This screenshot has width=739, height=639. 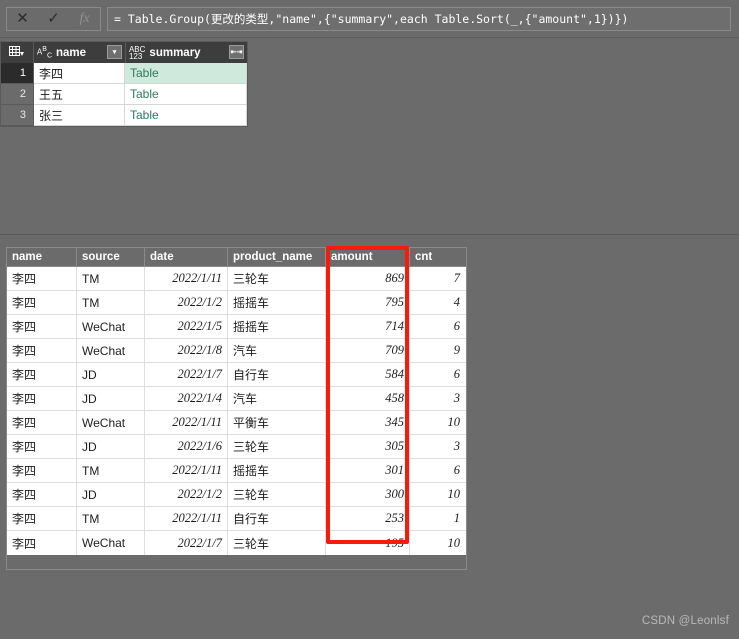 I want to click on table-row: 李四 JD 2022/1/2 三轮车 300 10, so click(x=236, y=495).